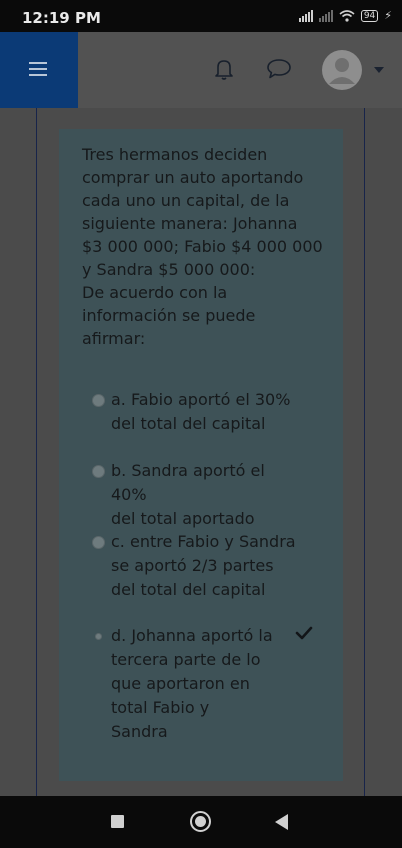 Image resolution: width=402 pixels, height=848 pixels. I want to click on signal-icon, so click(305, 15).